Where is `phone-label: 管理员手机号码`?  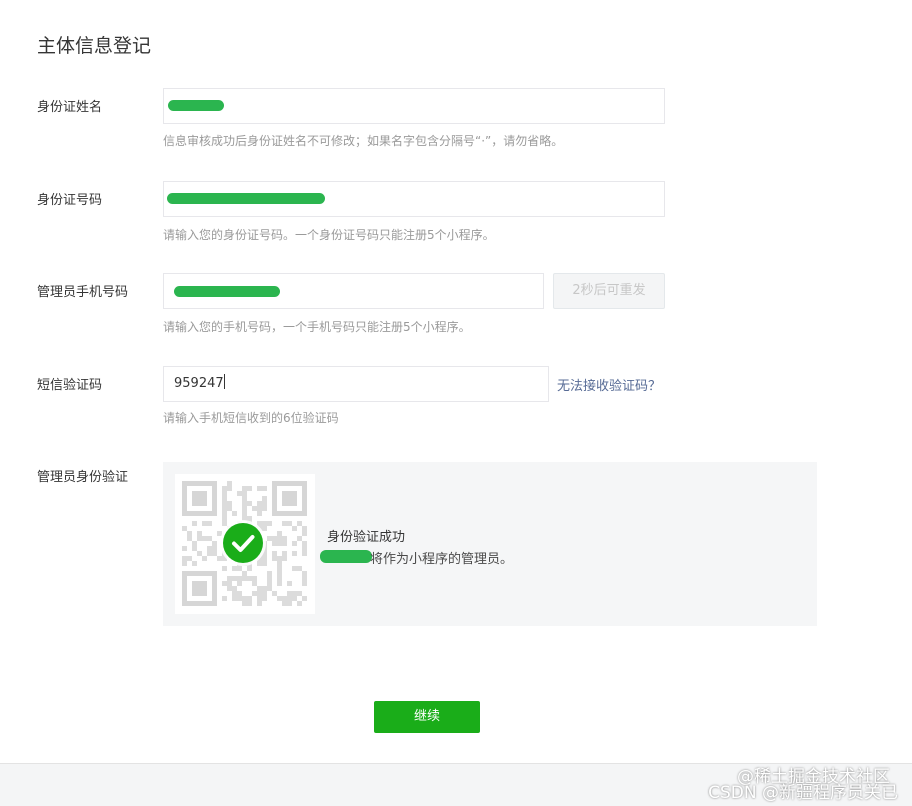 phone-label: 管理员手机号码 is located at coordinates (83, 292).